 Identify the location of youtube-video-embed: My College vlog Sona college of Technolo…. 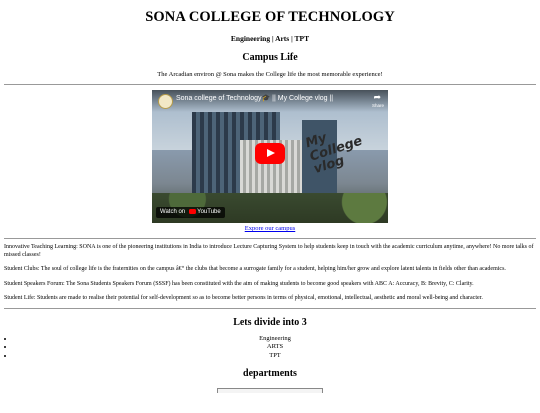
(270, 157).